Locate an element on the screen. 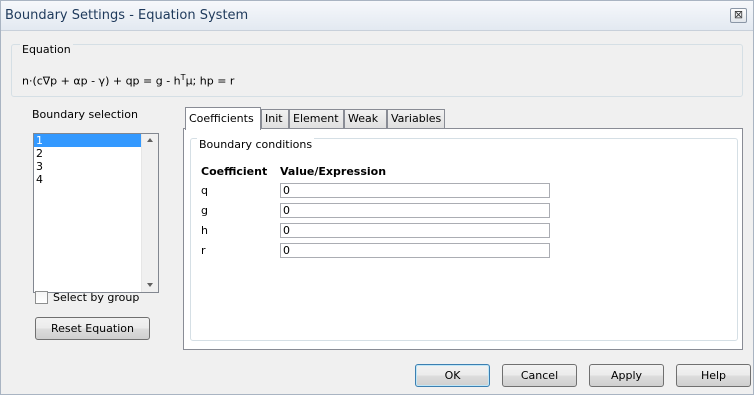 Image resolution: width=754 pixels, height=395 pixels. value-column-header: Value/Expression is located at coordinates (333, 171).